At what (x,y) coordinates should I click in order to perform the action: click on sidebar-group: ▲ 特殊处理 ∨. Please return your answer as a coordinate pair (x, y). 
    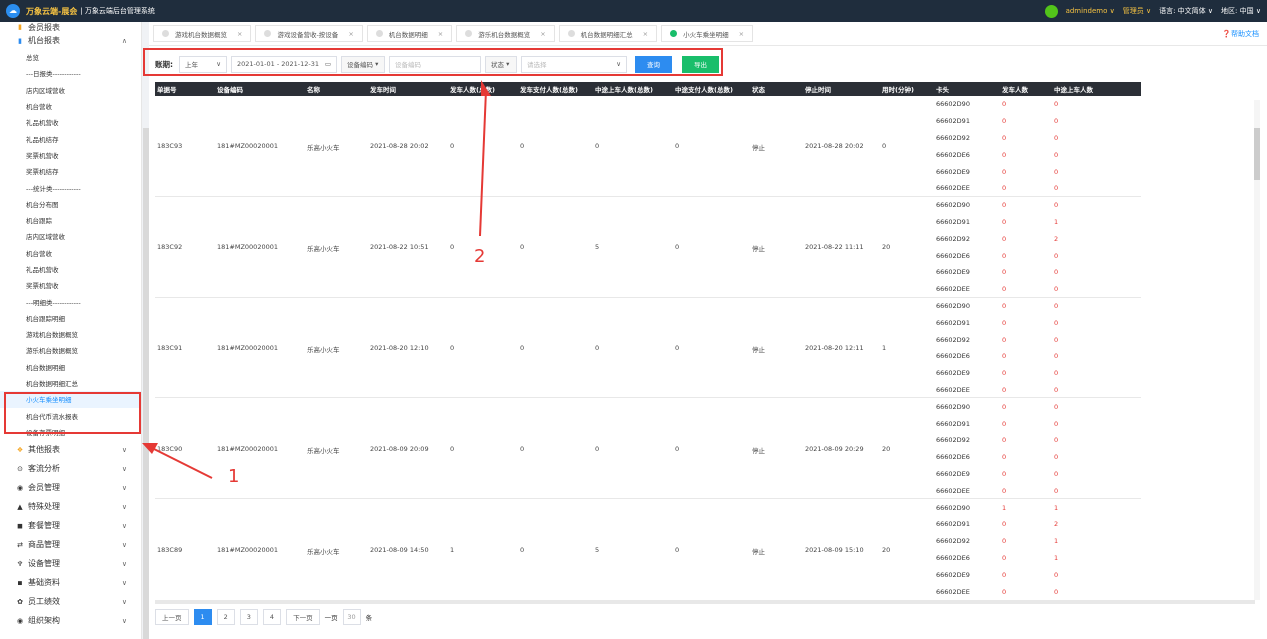
    Looking at the image, I should click on (70, 506).